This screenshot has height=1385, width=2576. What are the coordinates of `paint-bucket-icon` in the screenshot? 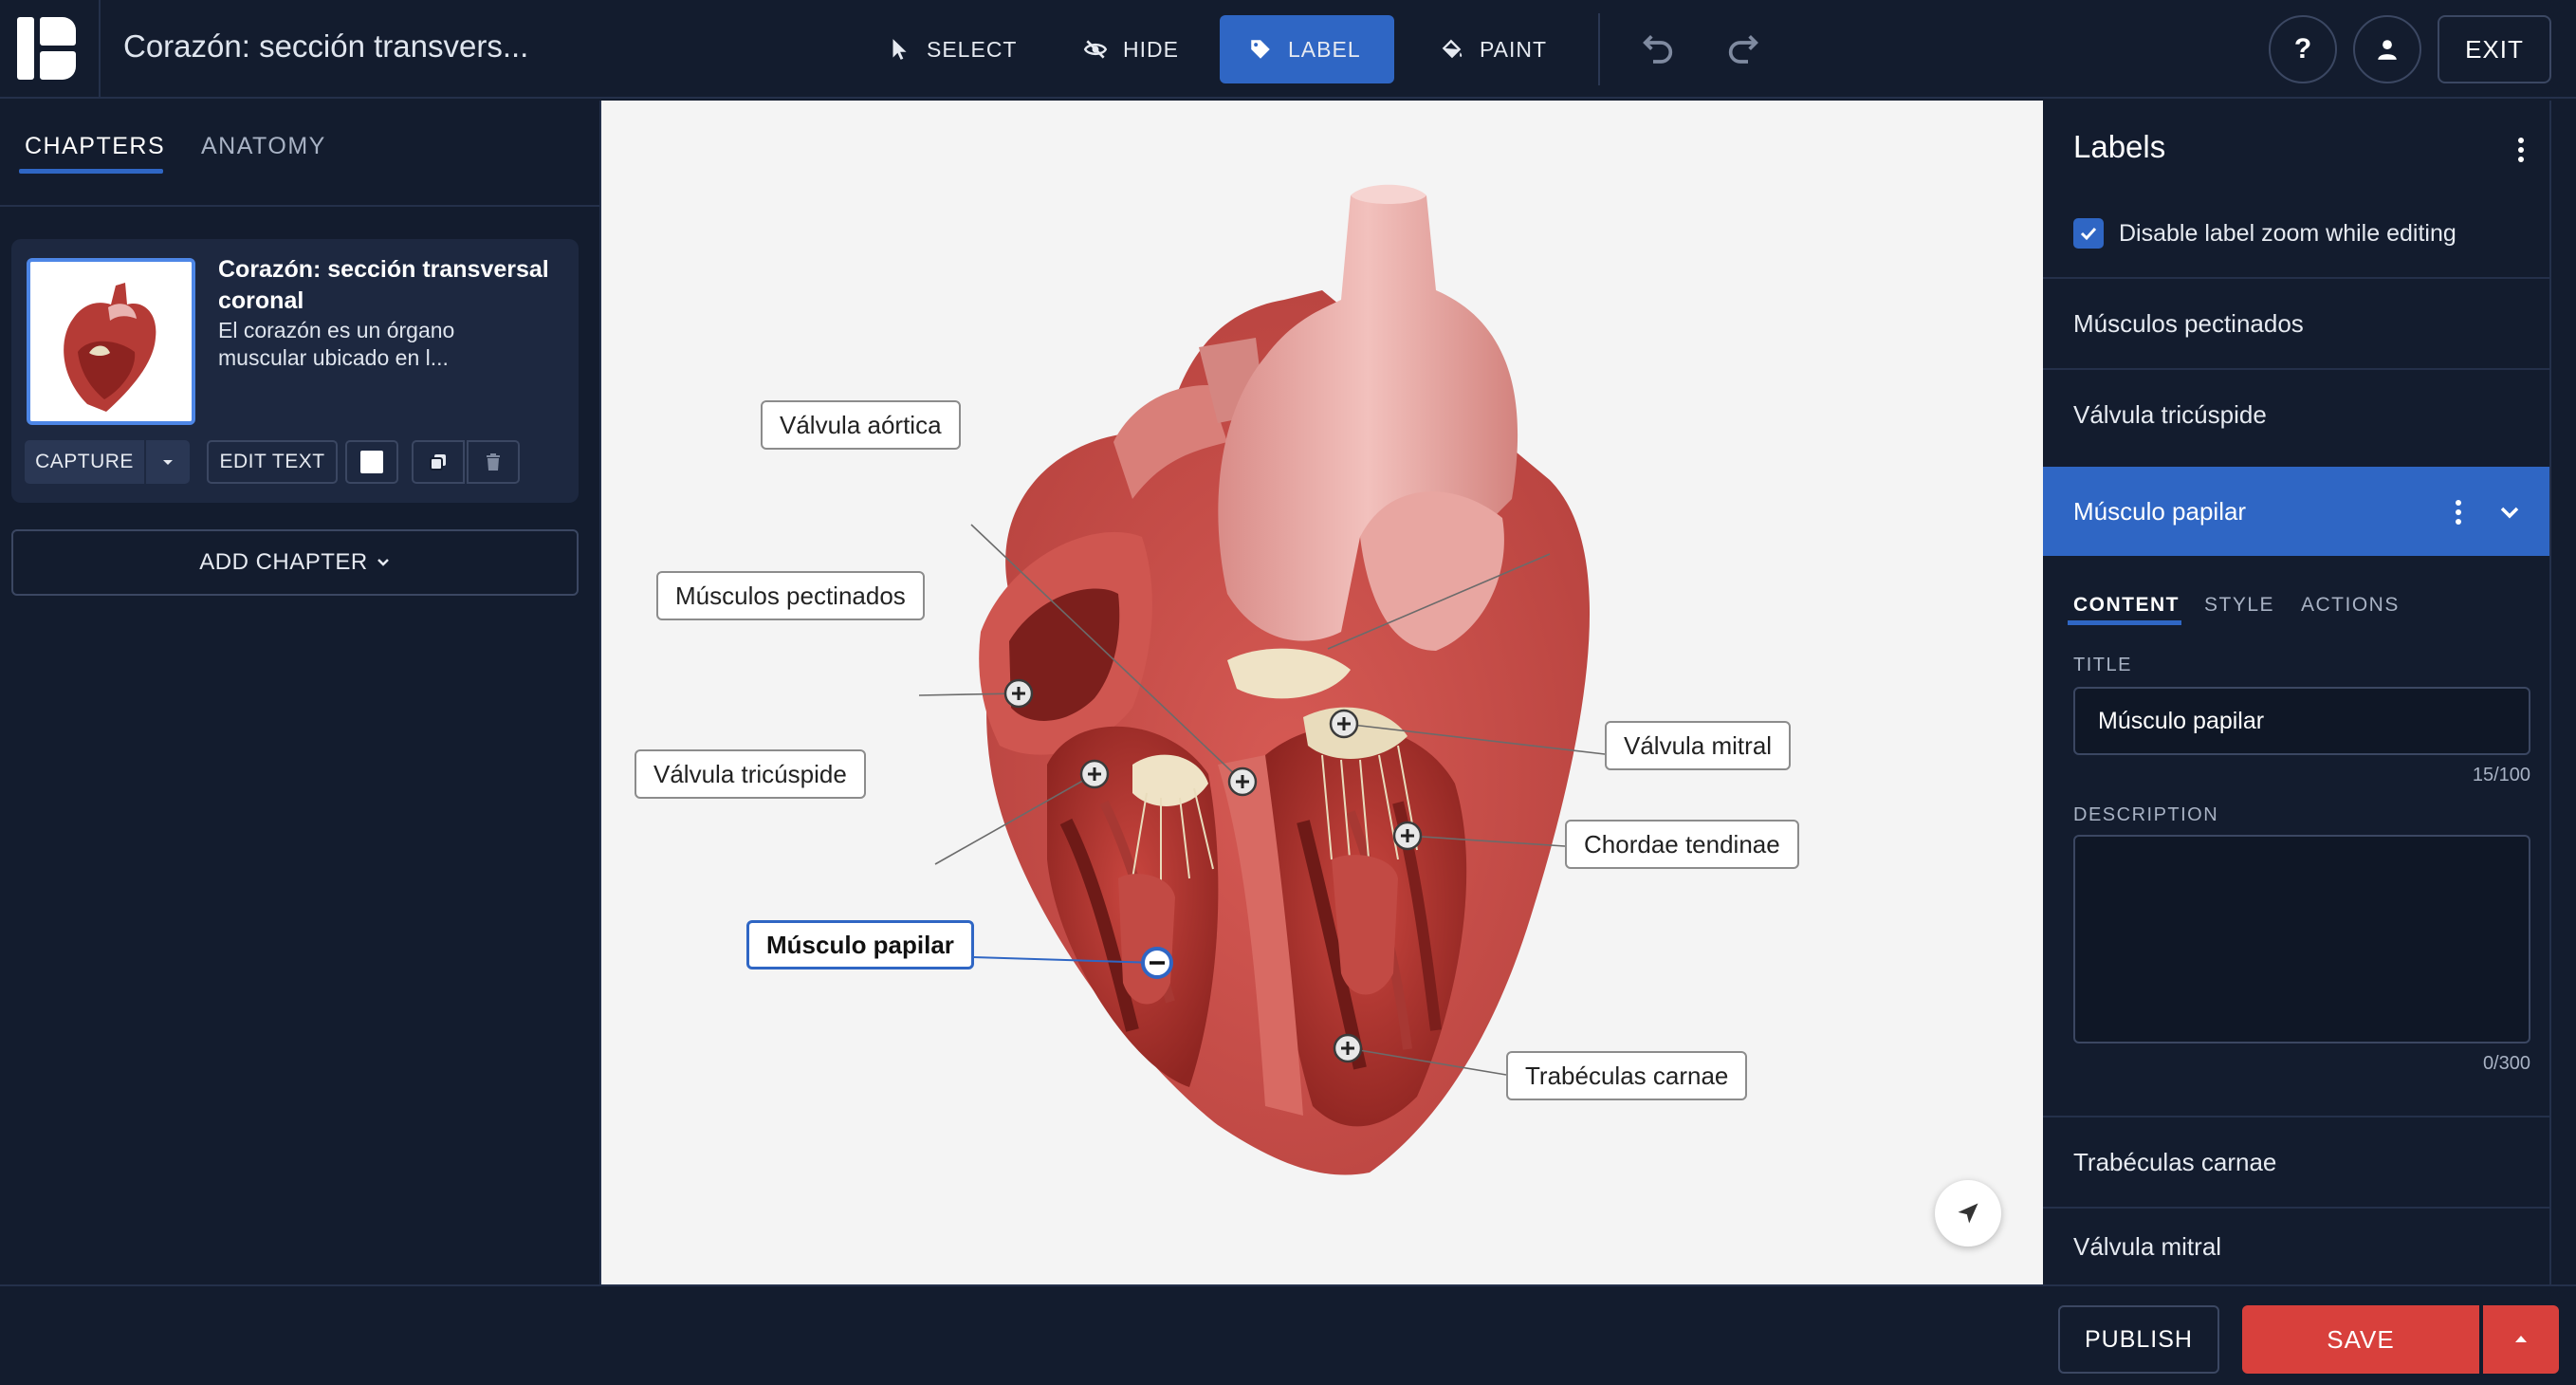 It's located at (1452, 49).